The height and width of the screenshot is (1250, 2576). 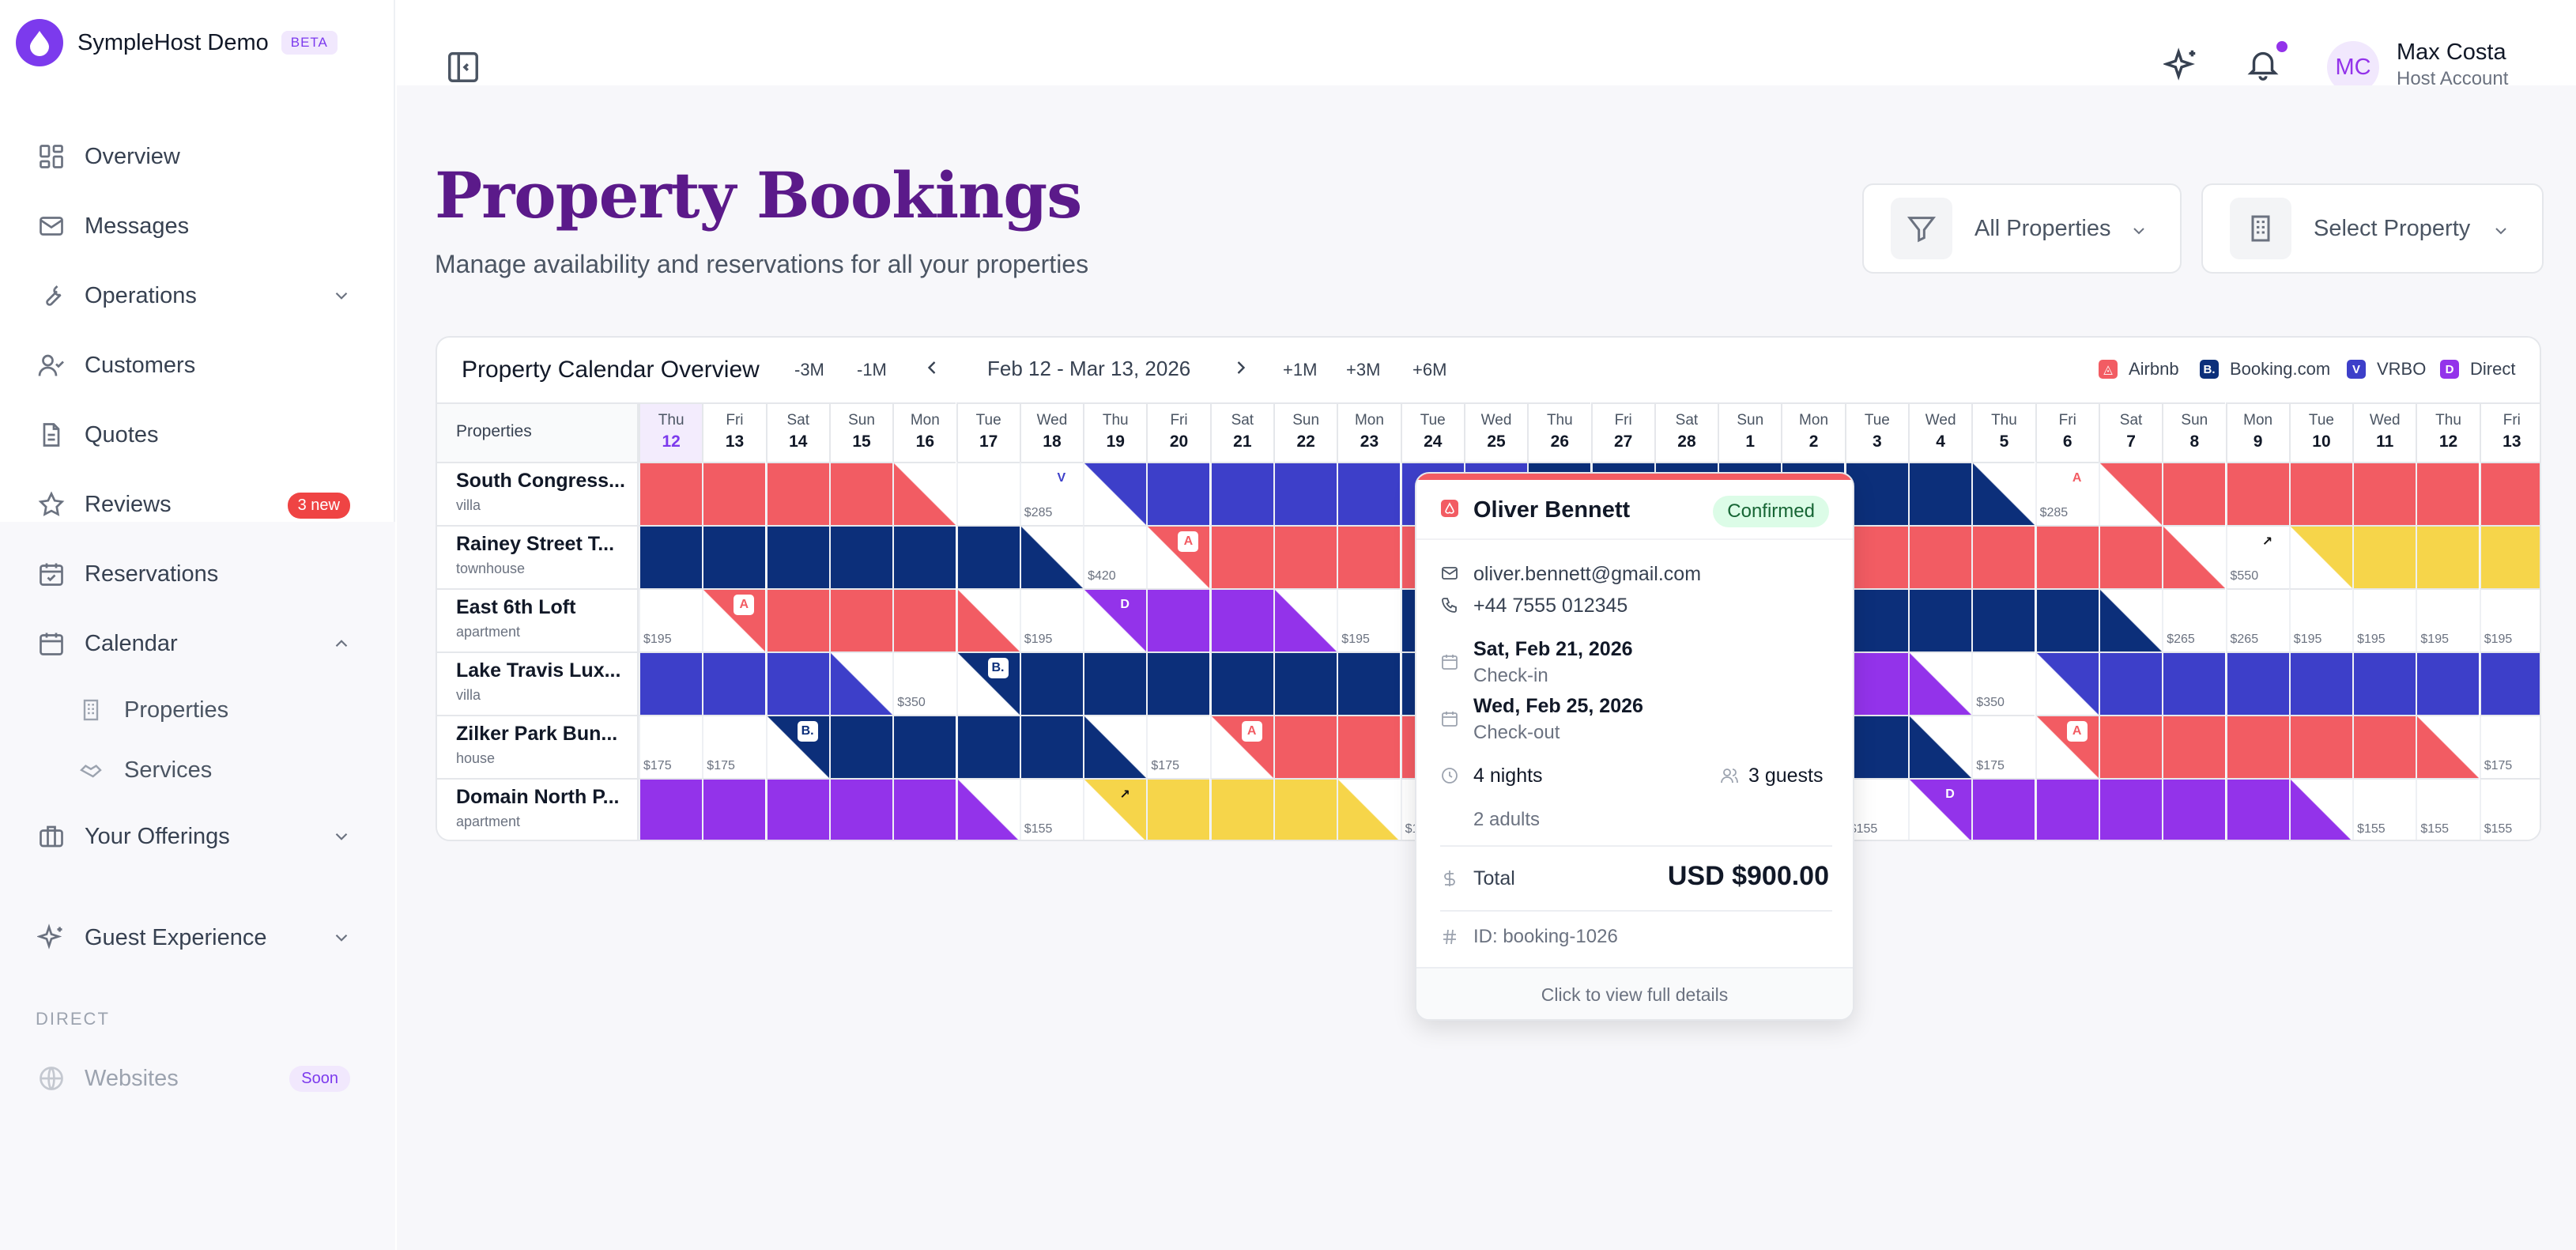 I want to click on guest-email: oliver.bennett@gmail.com, so click(x=1587, y=574).